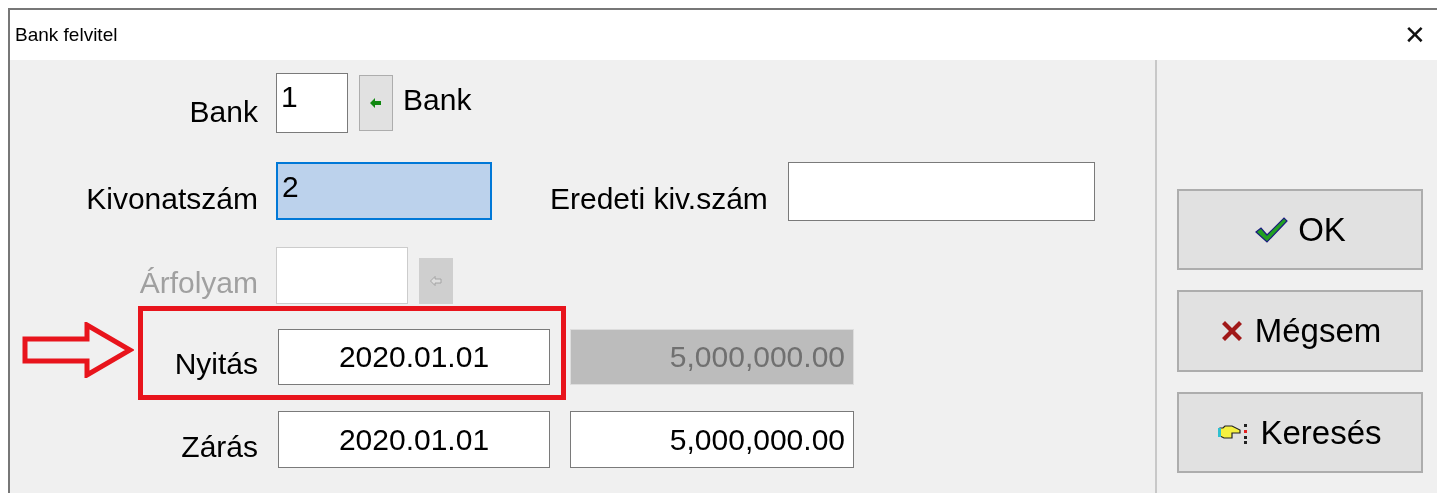 Image resolution: width=1437 pixels, height=493 pixels. What do you see at coordinates (1300, 331) in the screenshot?
I see `cancel-button: Mégsem` at bounding box center [1300, 331].